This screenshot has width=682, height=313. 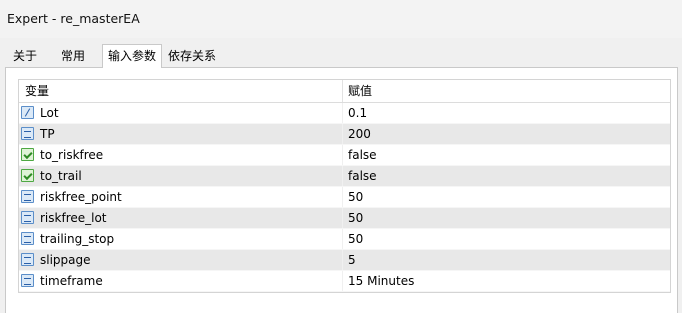 I want to click on tab-bar: 关于 常用 输入参数 依存关系, so click(x=341, y=56).